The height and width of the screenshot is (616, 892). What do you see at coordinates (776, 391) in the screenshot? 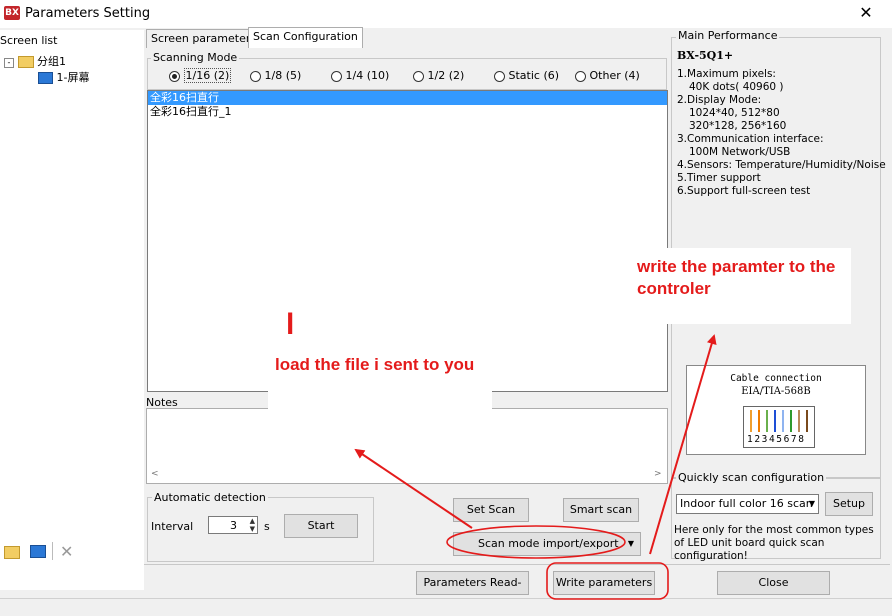
I see `cable-standard: EIA/TIA-568B` at bounding box center [776, 391].